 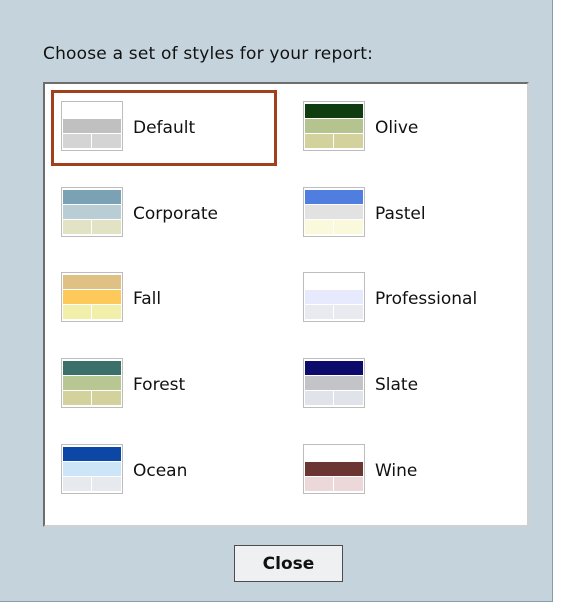 I want to click on style-option-label: Olive, so click(x=397, y=128).